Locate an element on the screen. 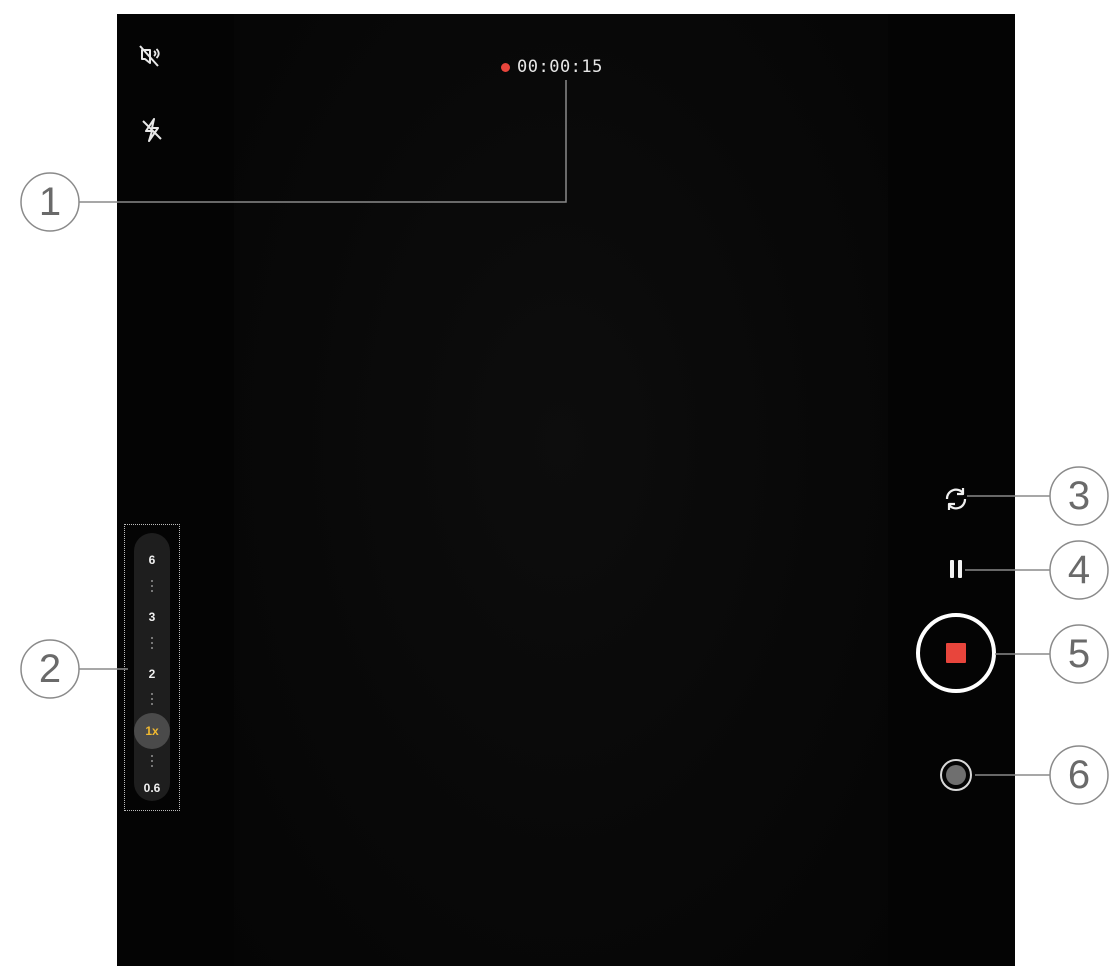 This screenshot has height=966, width=1113. snapshot-icon is located at coordinates (956, 775).